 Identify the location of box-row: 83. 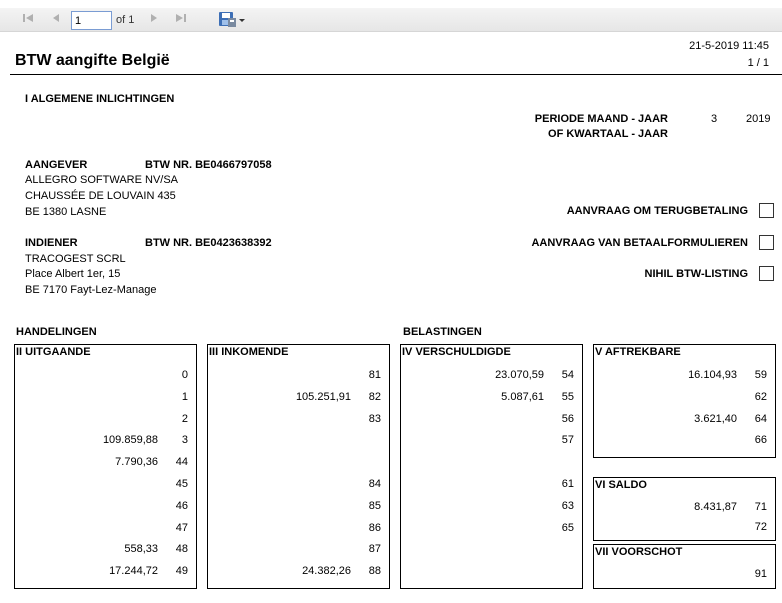
(298, 420).